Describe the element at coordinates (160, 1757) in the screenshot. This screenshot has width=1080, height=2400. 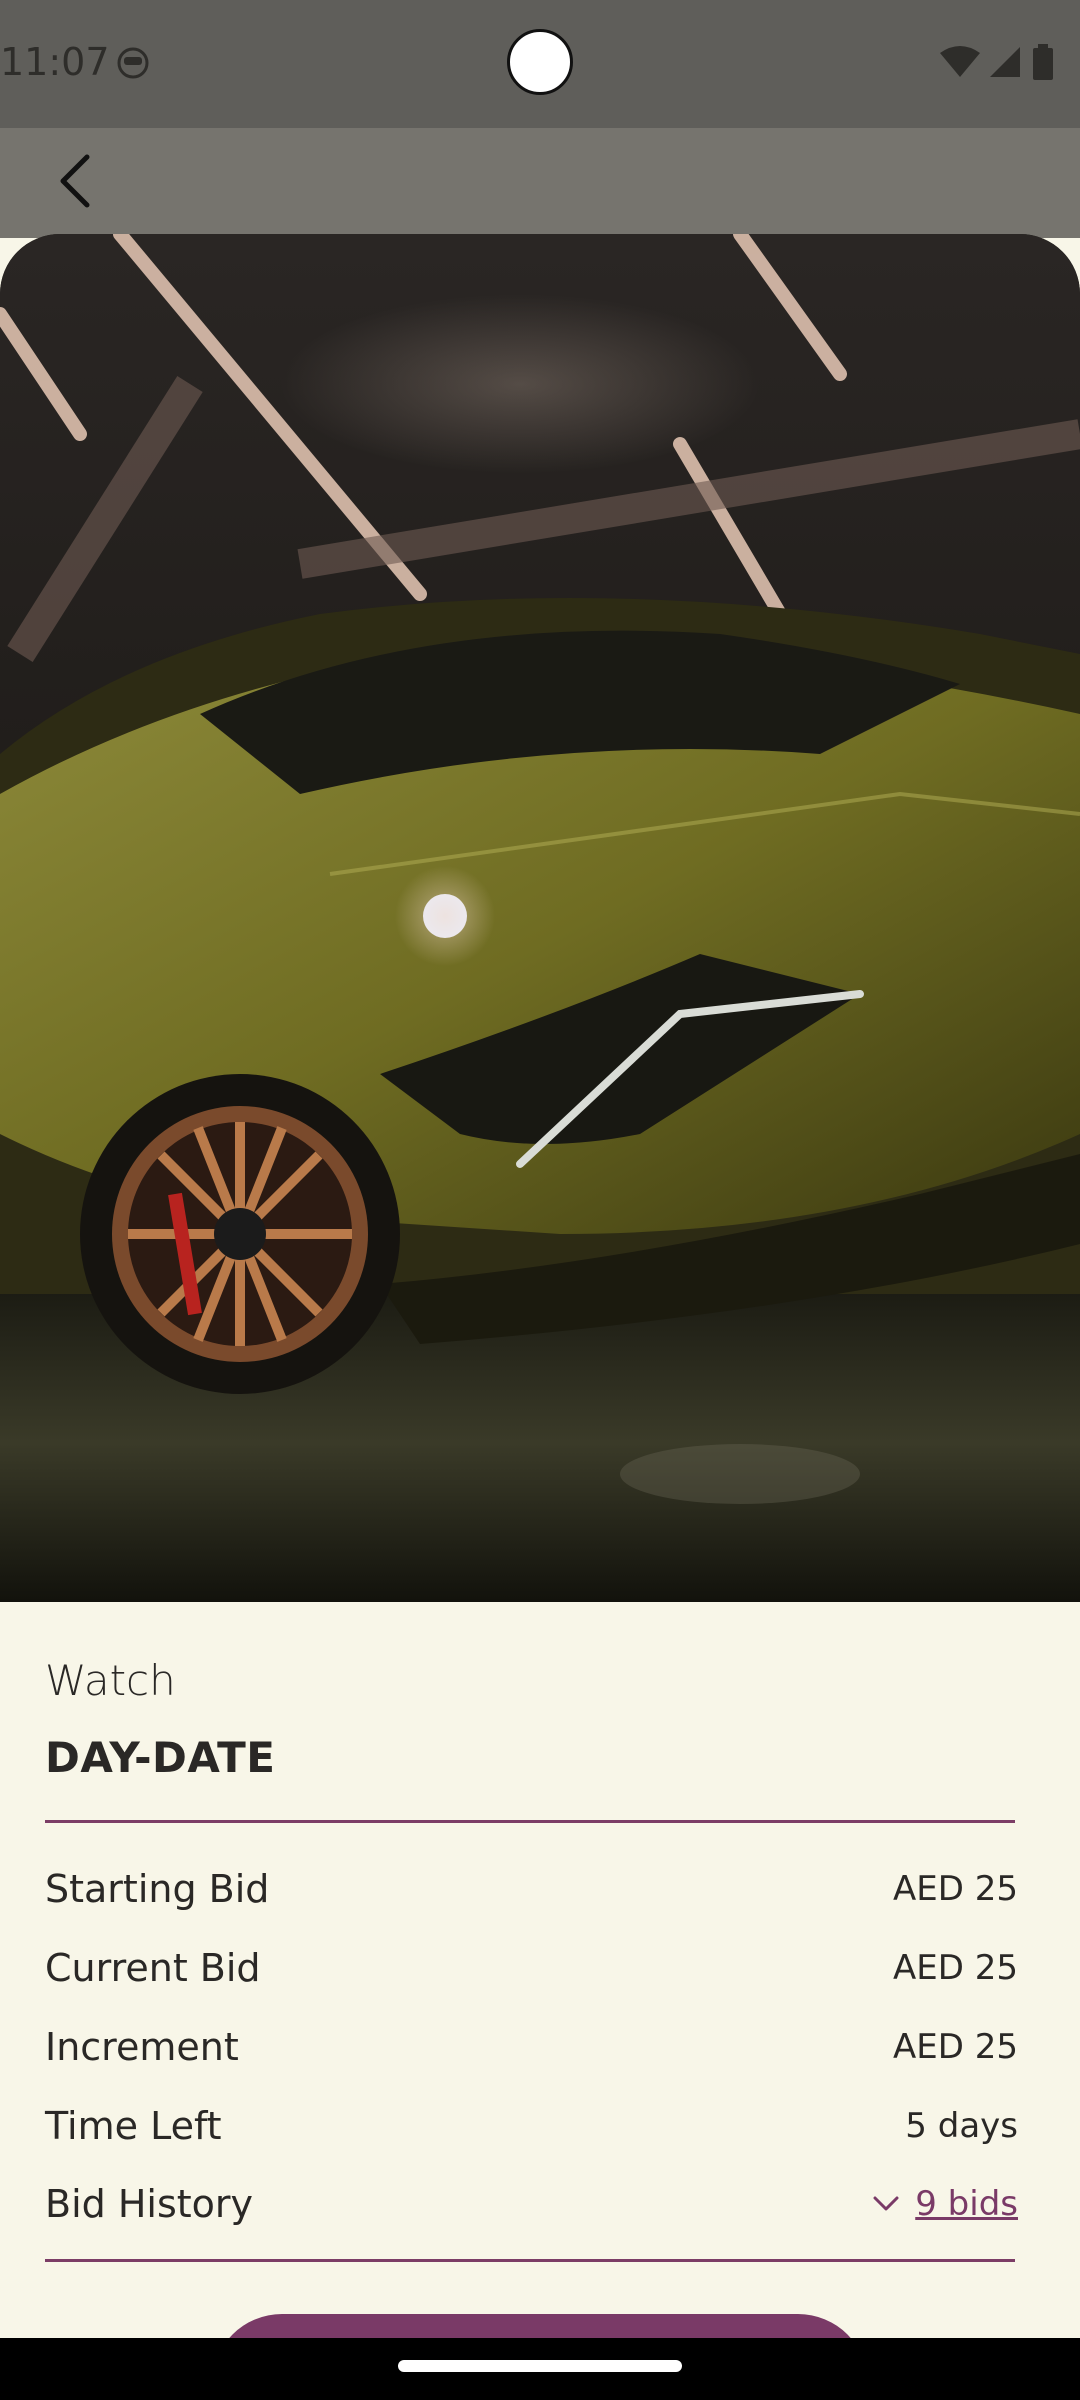
I see `item-title: DAY-DATE` at that location.